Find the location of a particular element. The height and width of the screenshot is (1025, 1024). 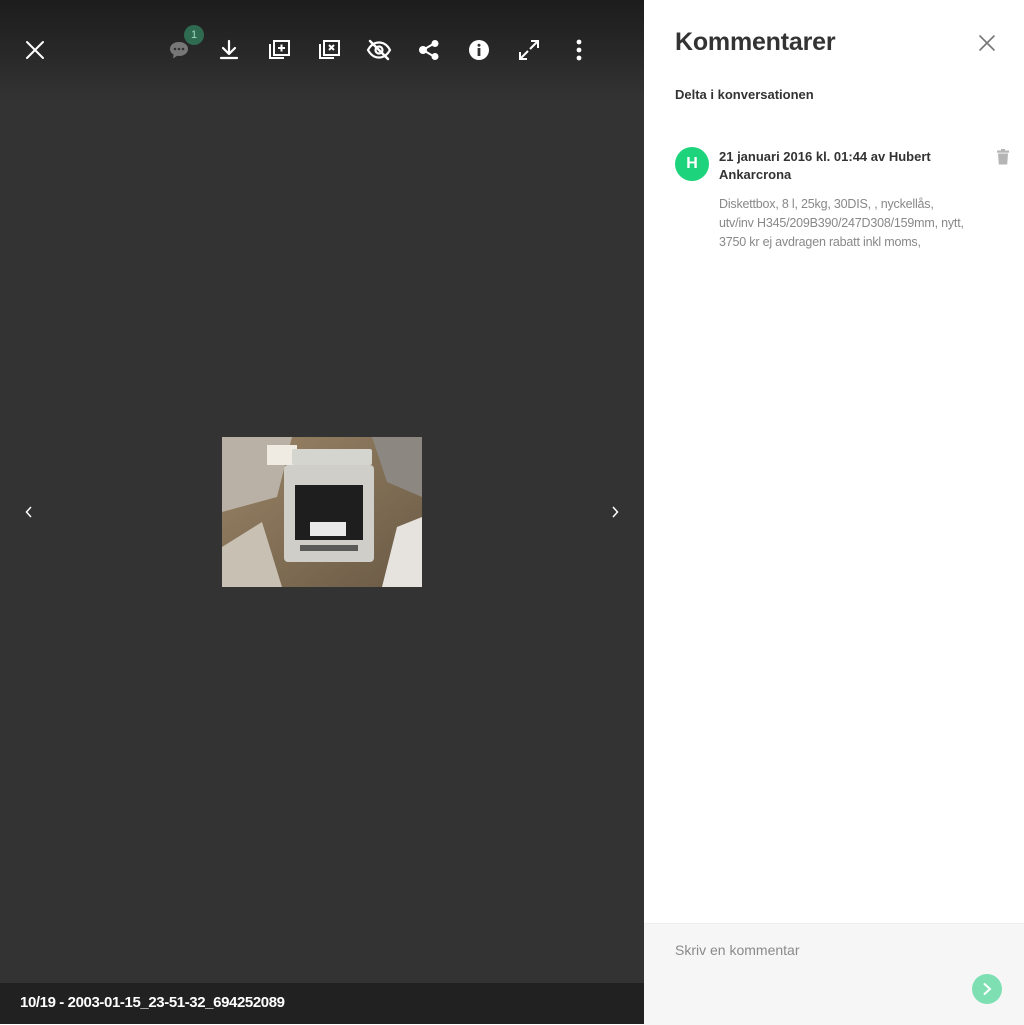

download-button is located at coordinates (229, 50).